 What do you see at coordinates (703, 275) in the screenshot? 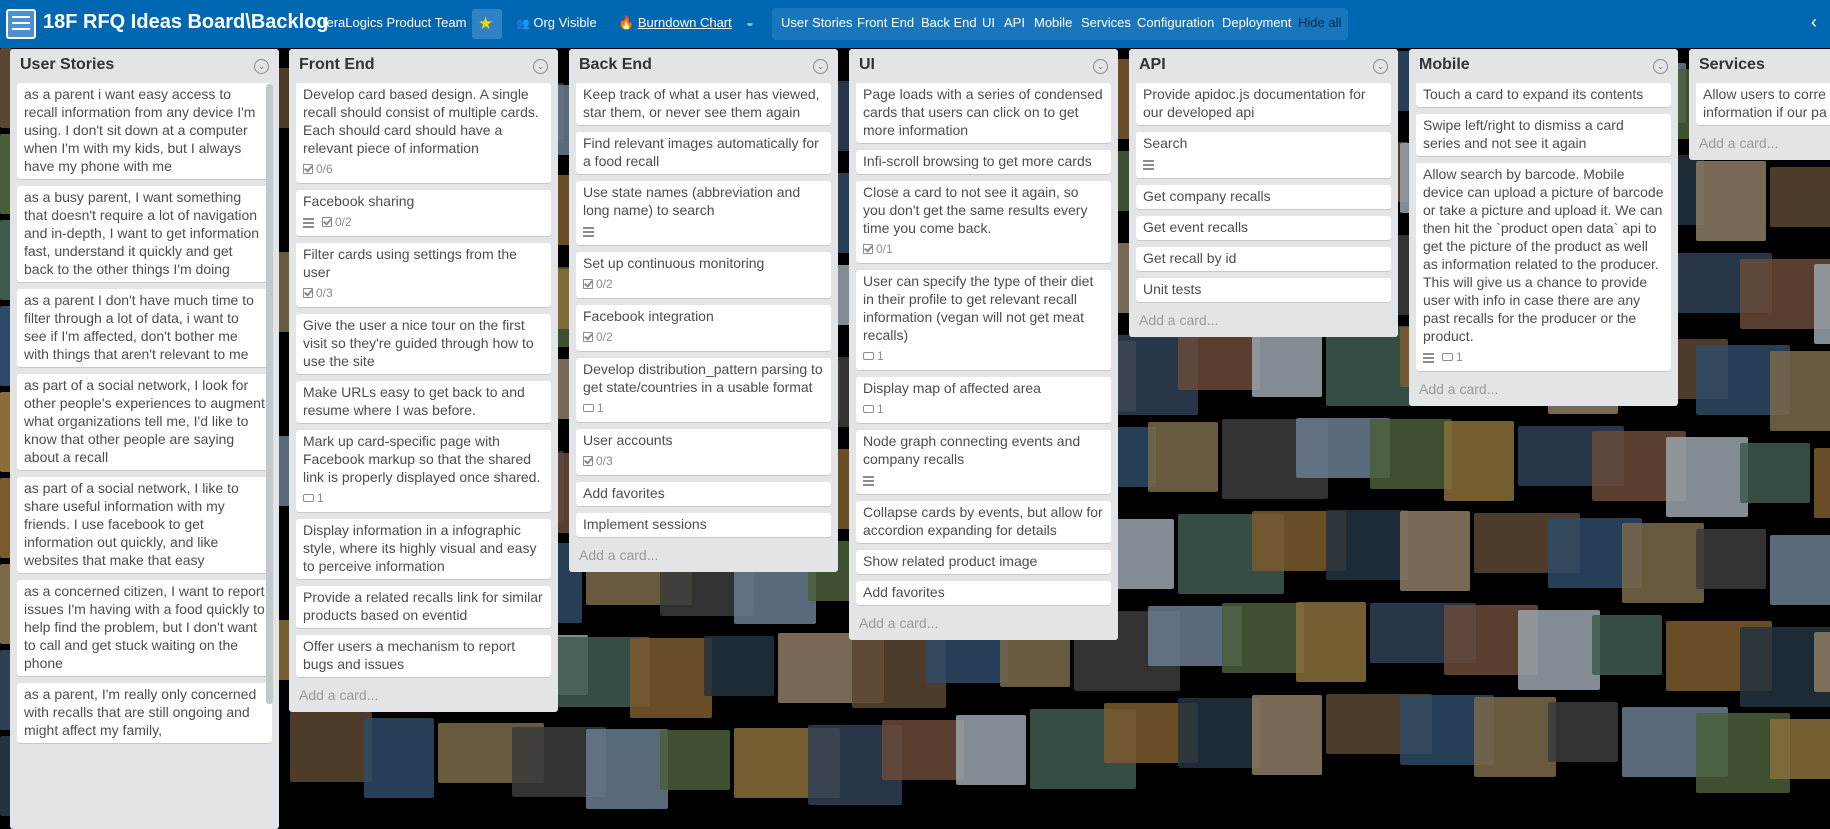
I see `card: Set up continuous monitoring 0/2` at bounding box center [703, 275].